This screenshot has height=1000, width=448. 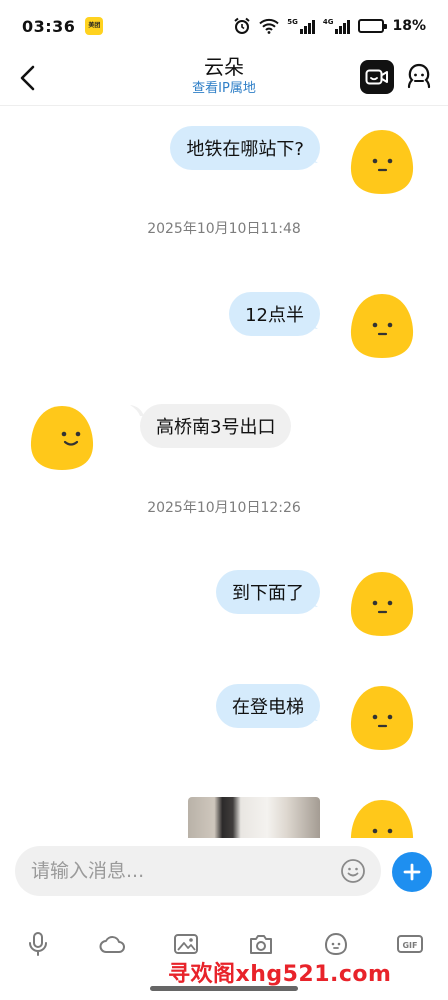 What do you see at coordinates (261, 944) in the screenshot?
I see `camera-icon` at bounding box center [261, 944].